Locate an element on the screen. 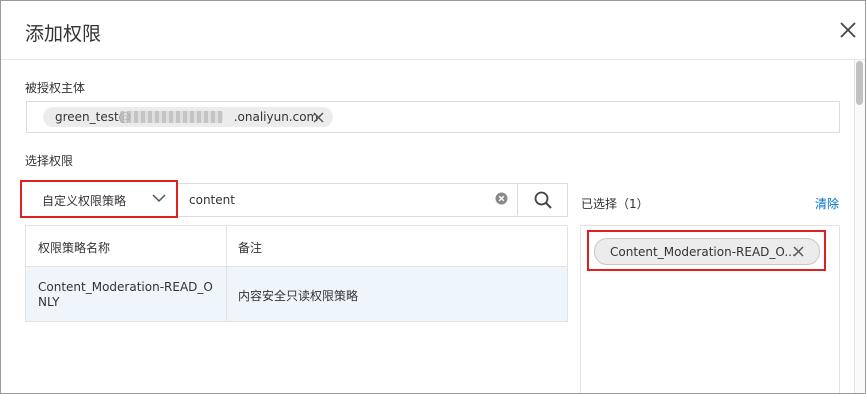 The width and height of the screenshot is (866, 394). table-row: Content_Moderation-READ_ONLY 内容安全只读权限策略 is located at coordinates (296, 294).